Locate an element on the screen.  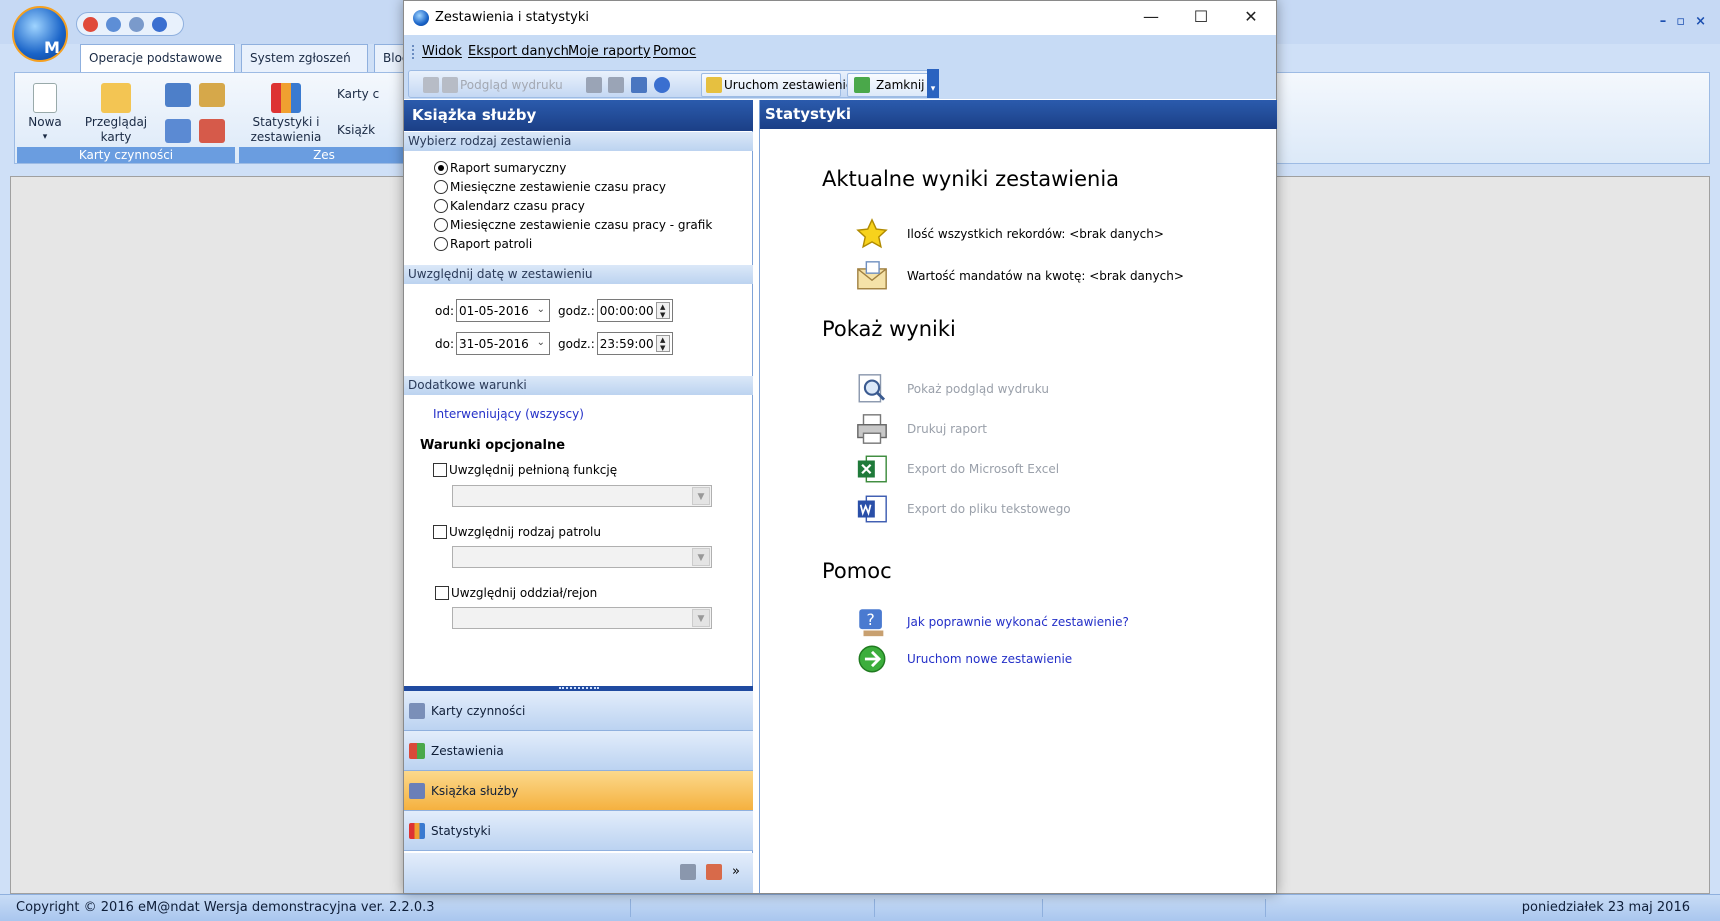
from-date-value: 01-05-2016 is located at coordinates (494, 311).